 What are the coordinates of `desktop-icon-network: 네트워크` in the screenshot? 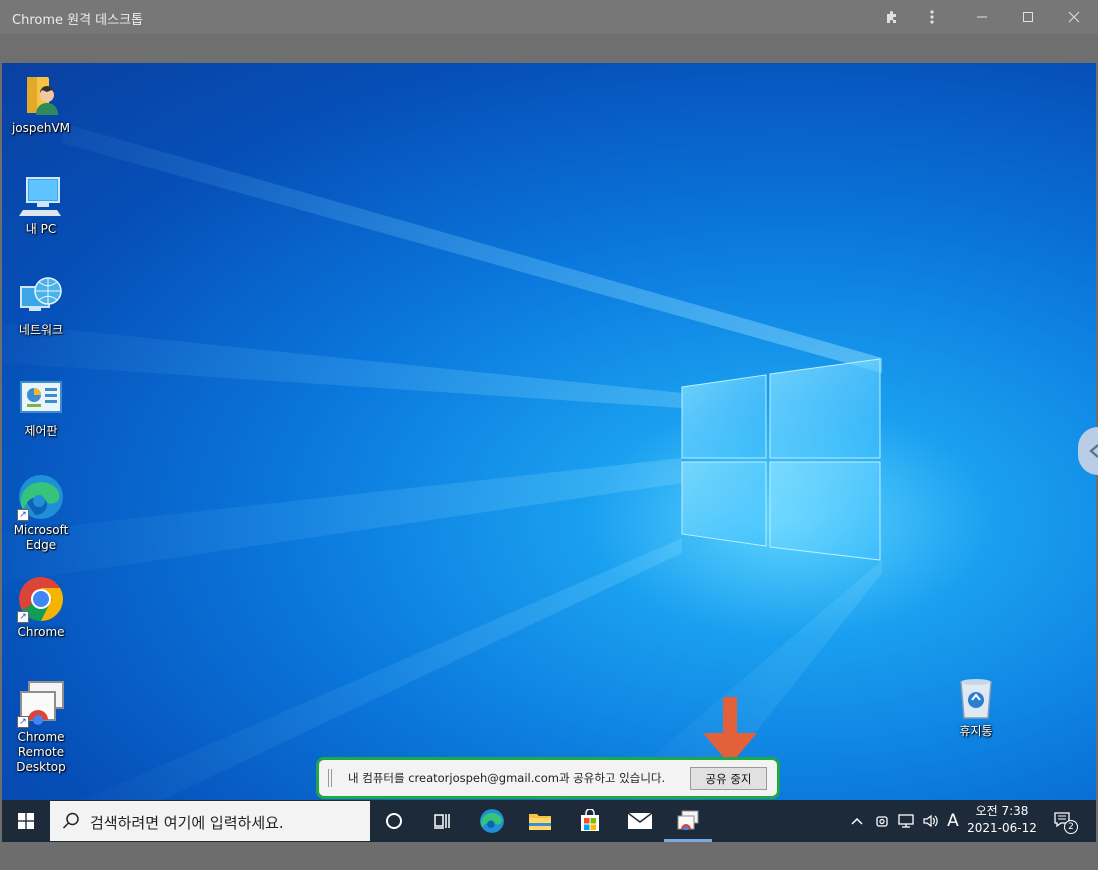 It's located at (41, 305).